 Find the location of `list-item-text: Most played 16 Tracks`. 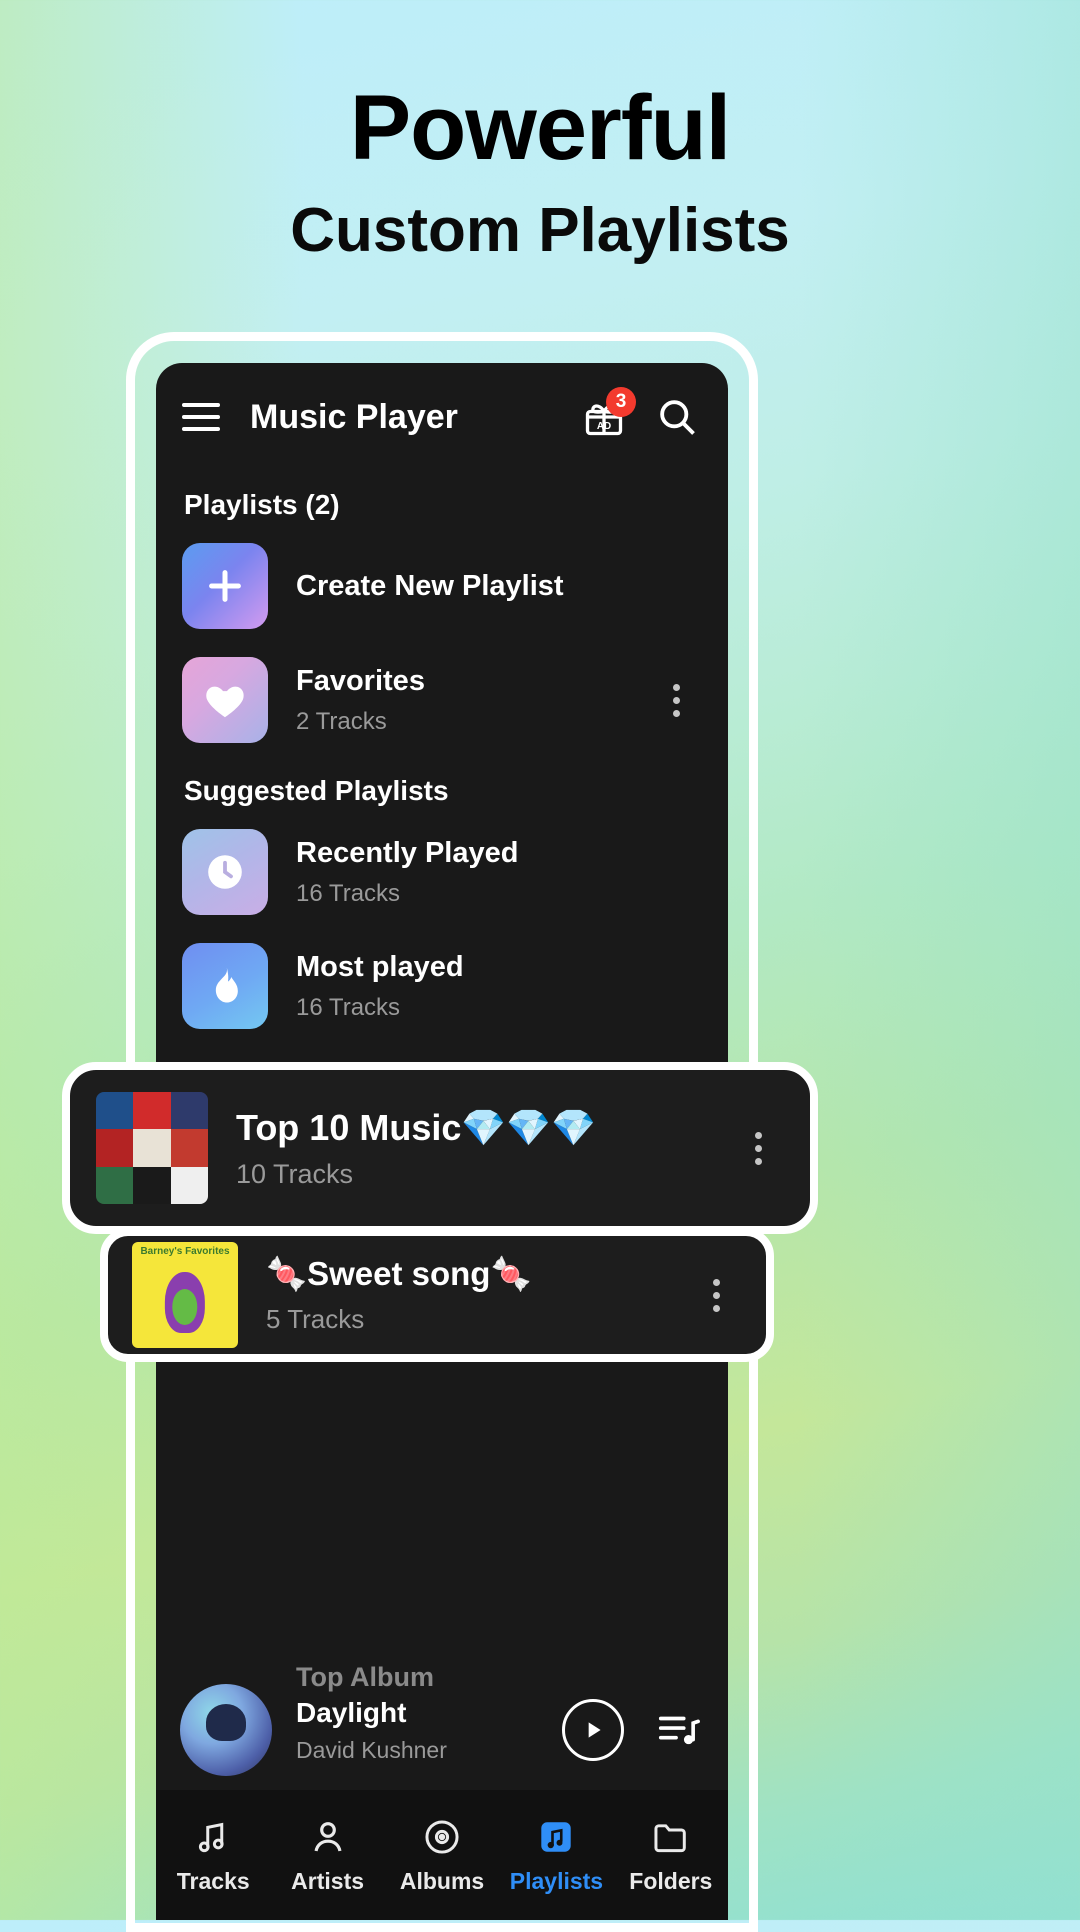

list-item-text: Most played 16 Tracks is located at coordinates (499, 986).